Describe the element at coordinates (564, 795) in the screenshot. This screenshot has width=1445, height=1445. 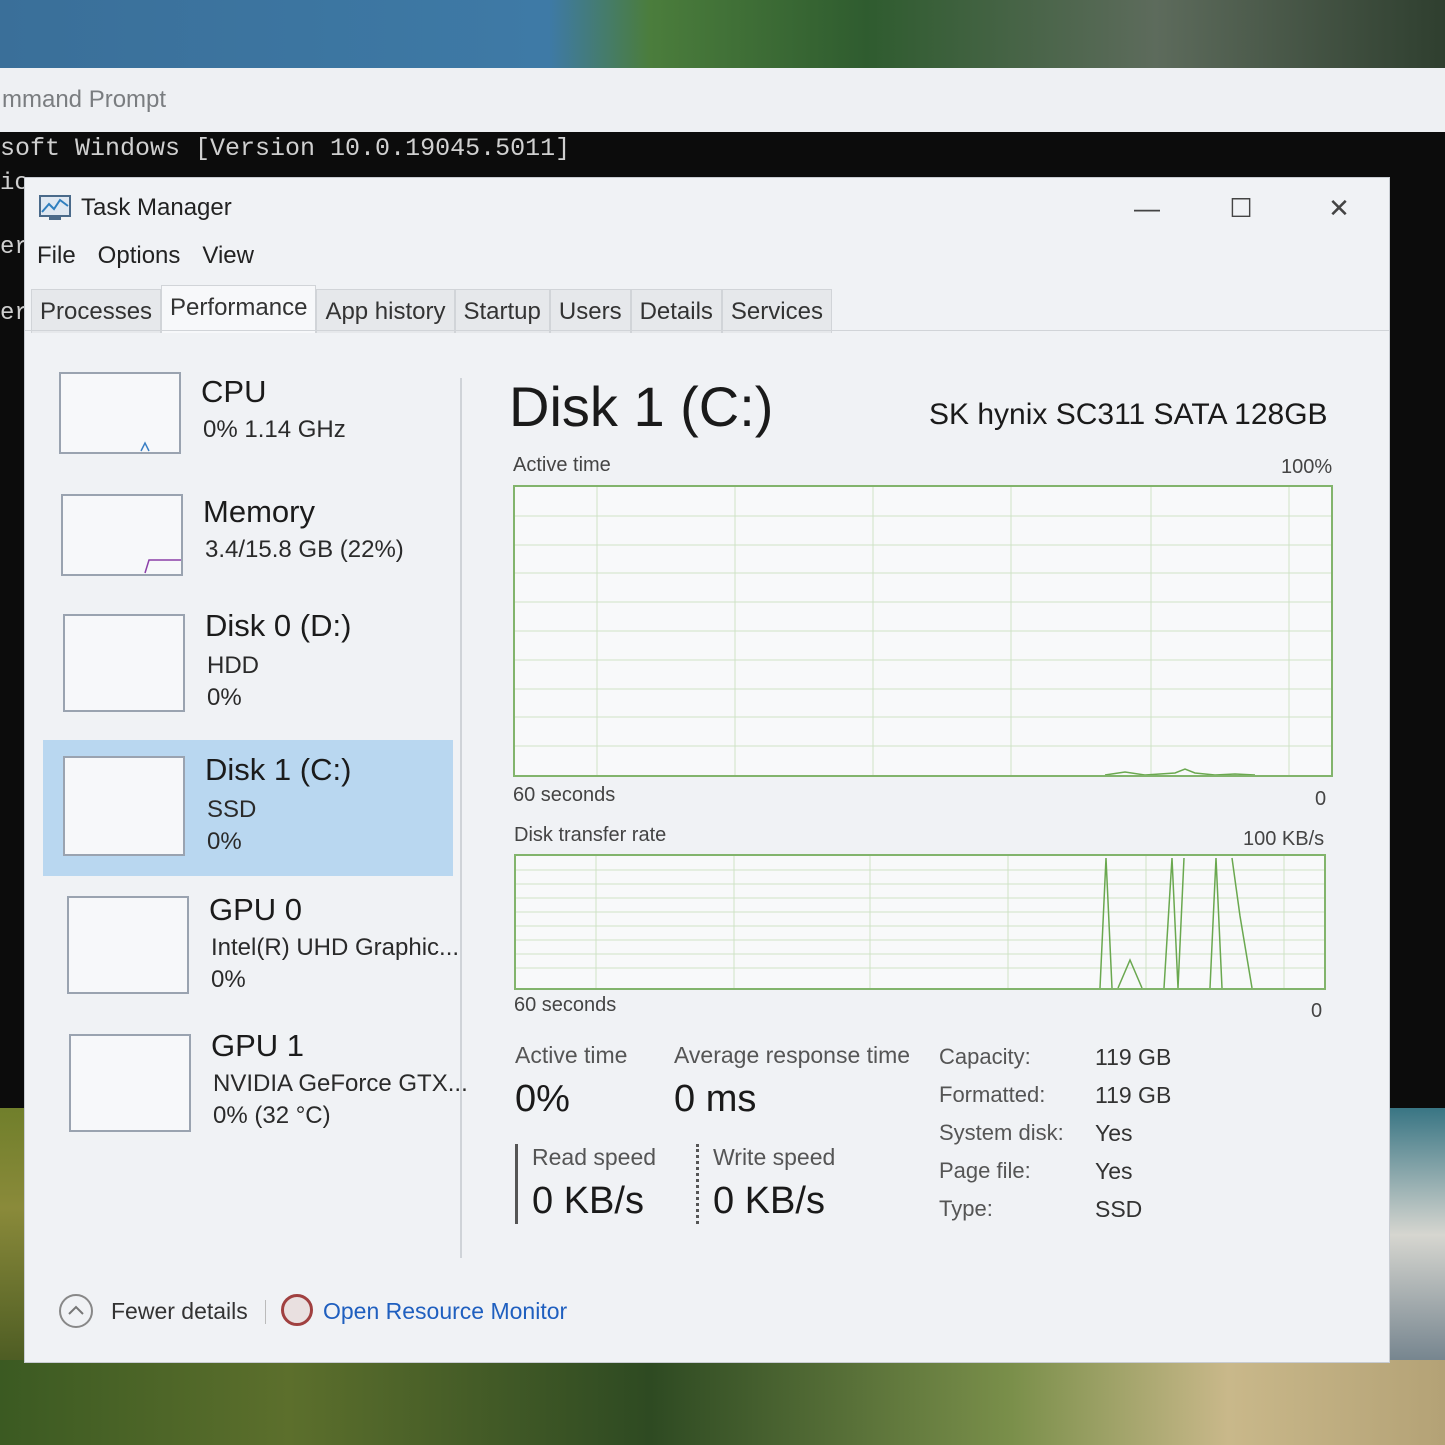
I see `active-time-graph-duration: 60 seconds` at that location.